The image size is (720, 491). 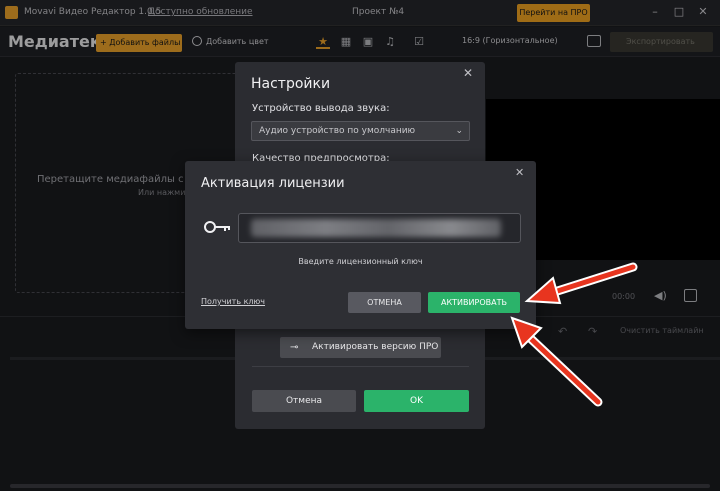 I want to click on license-close-icon: ✕, so click(x=519, y=172).